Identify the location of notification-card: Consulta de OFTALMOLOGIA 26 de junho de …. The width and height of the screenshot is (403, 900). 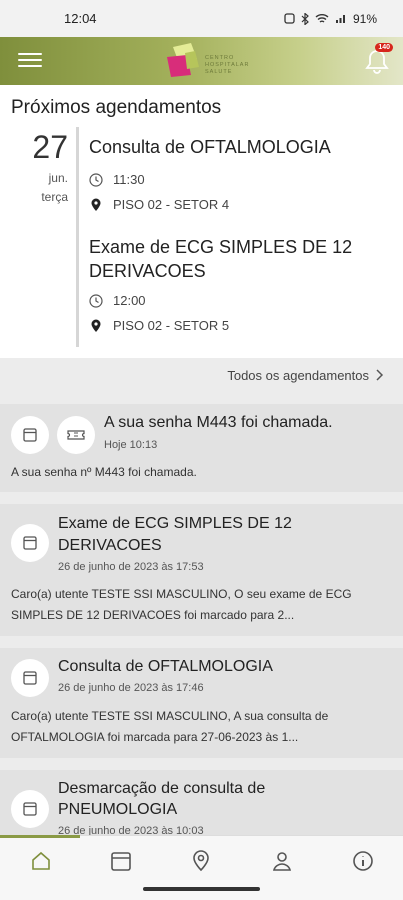
(201, 703).